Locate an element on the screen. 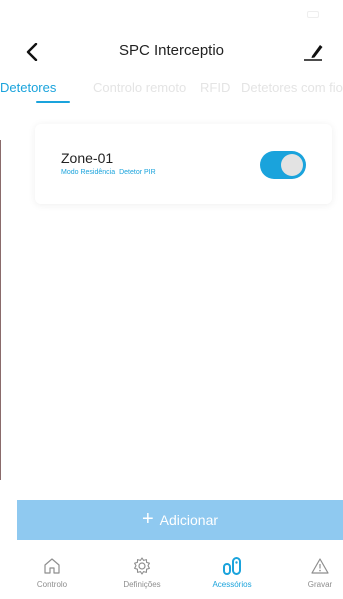  device-card: Zone-01 Modo Residência Detetor PIR is located at coordinates (183, 164).